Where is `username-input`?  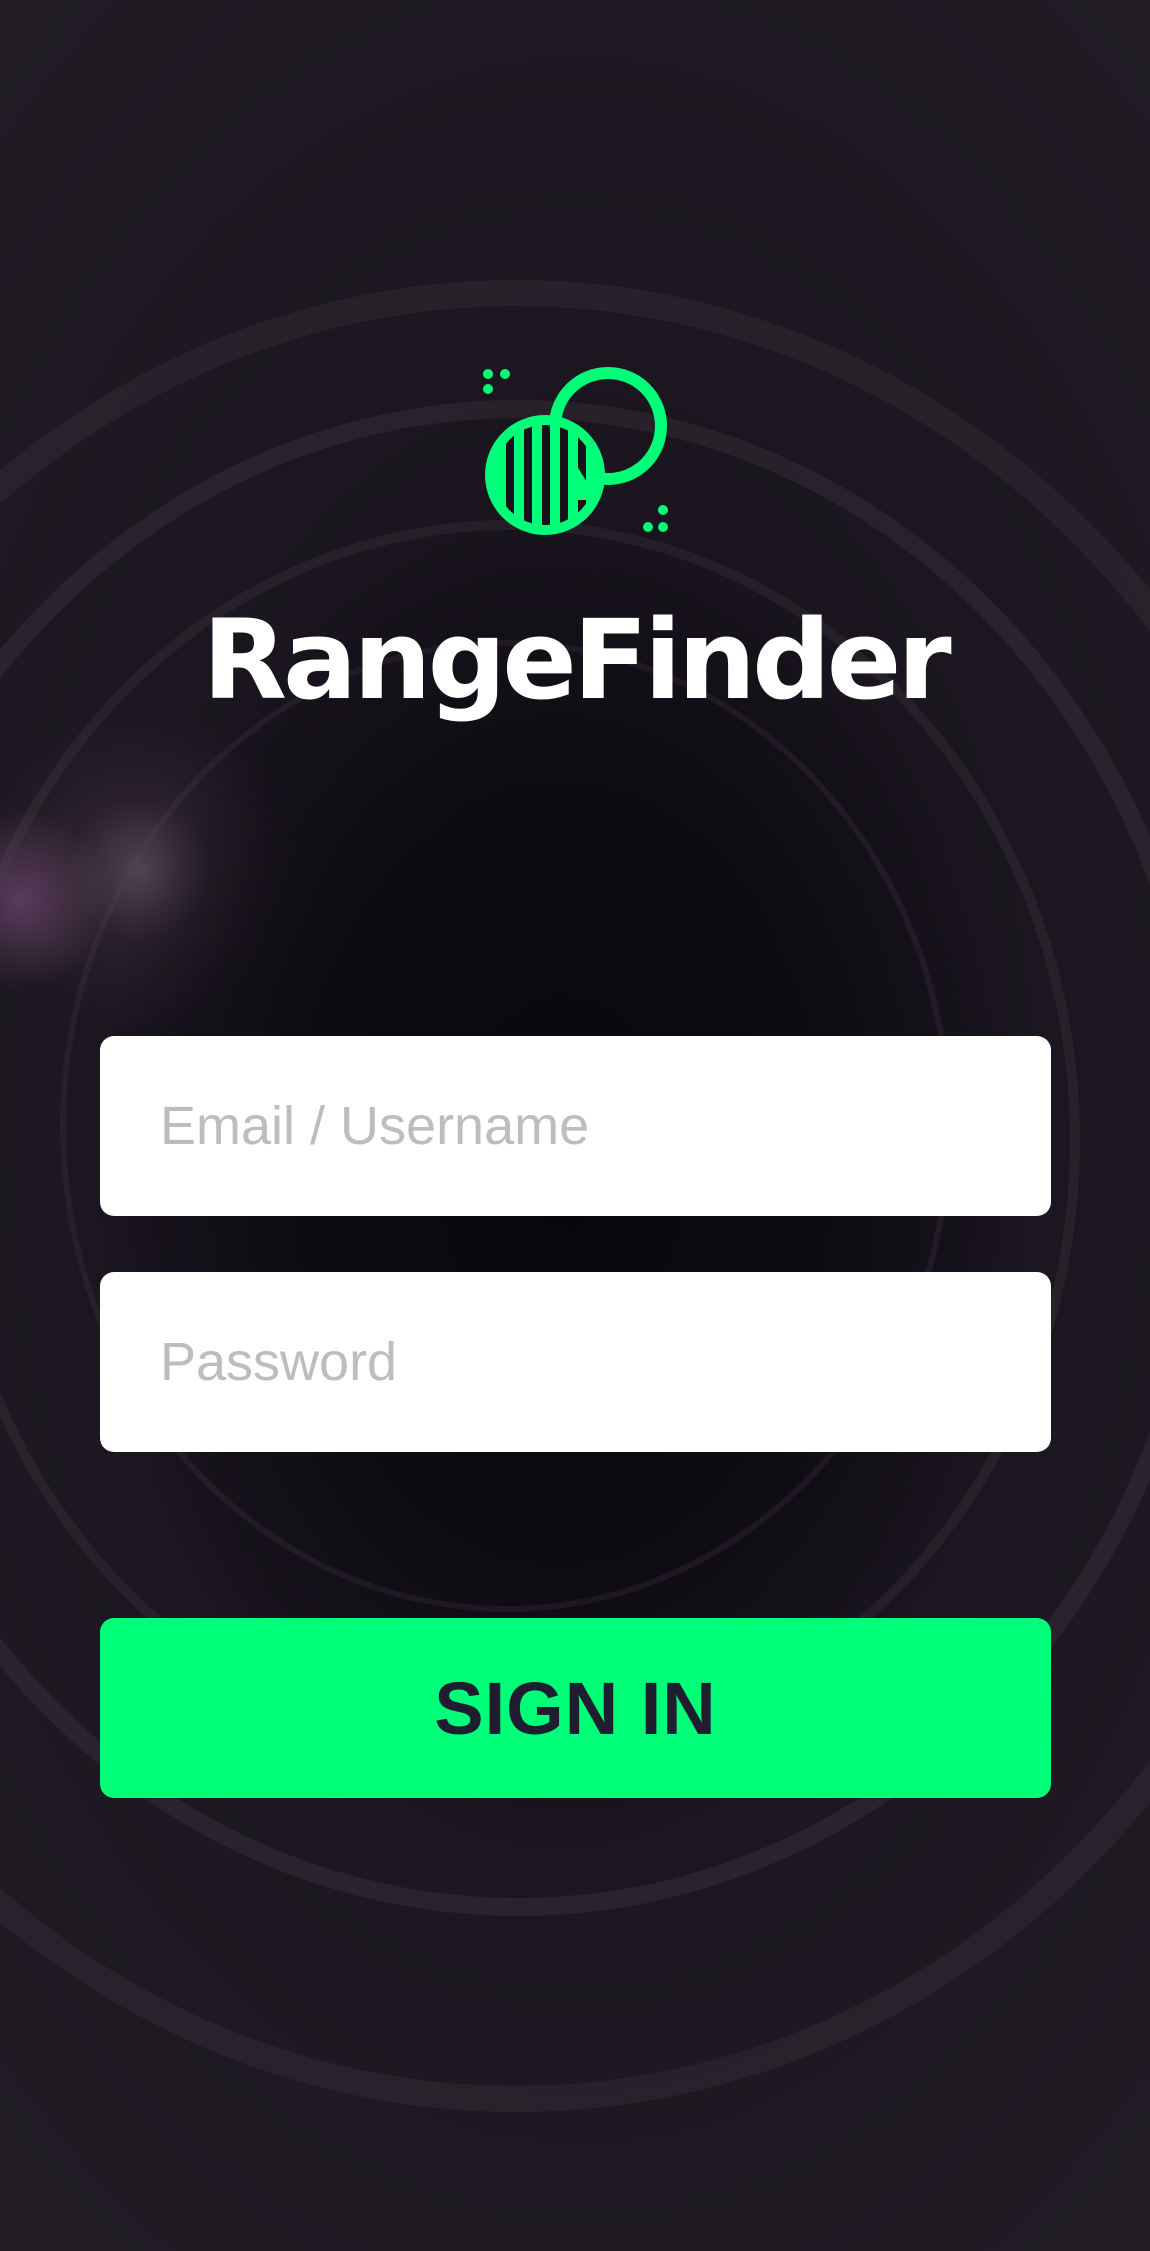 username-input is located at coordinates (575, 1126).